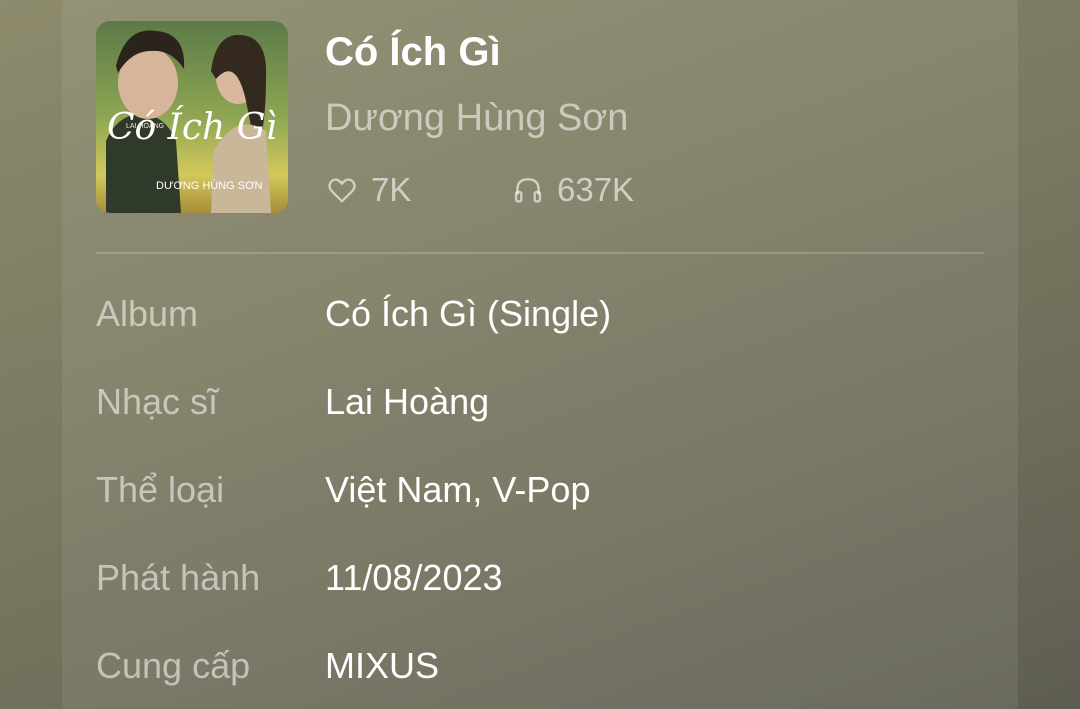  I want to click on detail-row-release: Phát hành 11/08/2023, so click(299, 578).